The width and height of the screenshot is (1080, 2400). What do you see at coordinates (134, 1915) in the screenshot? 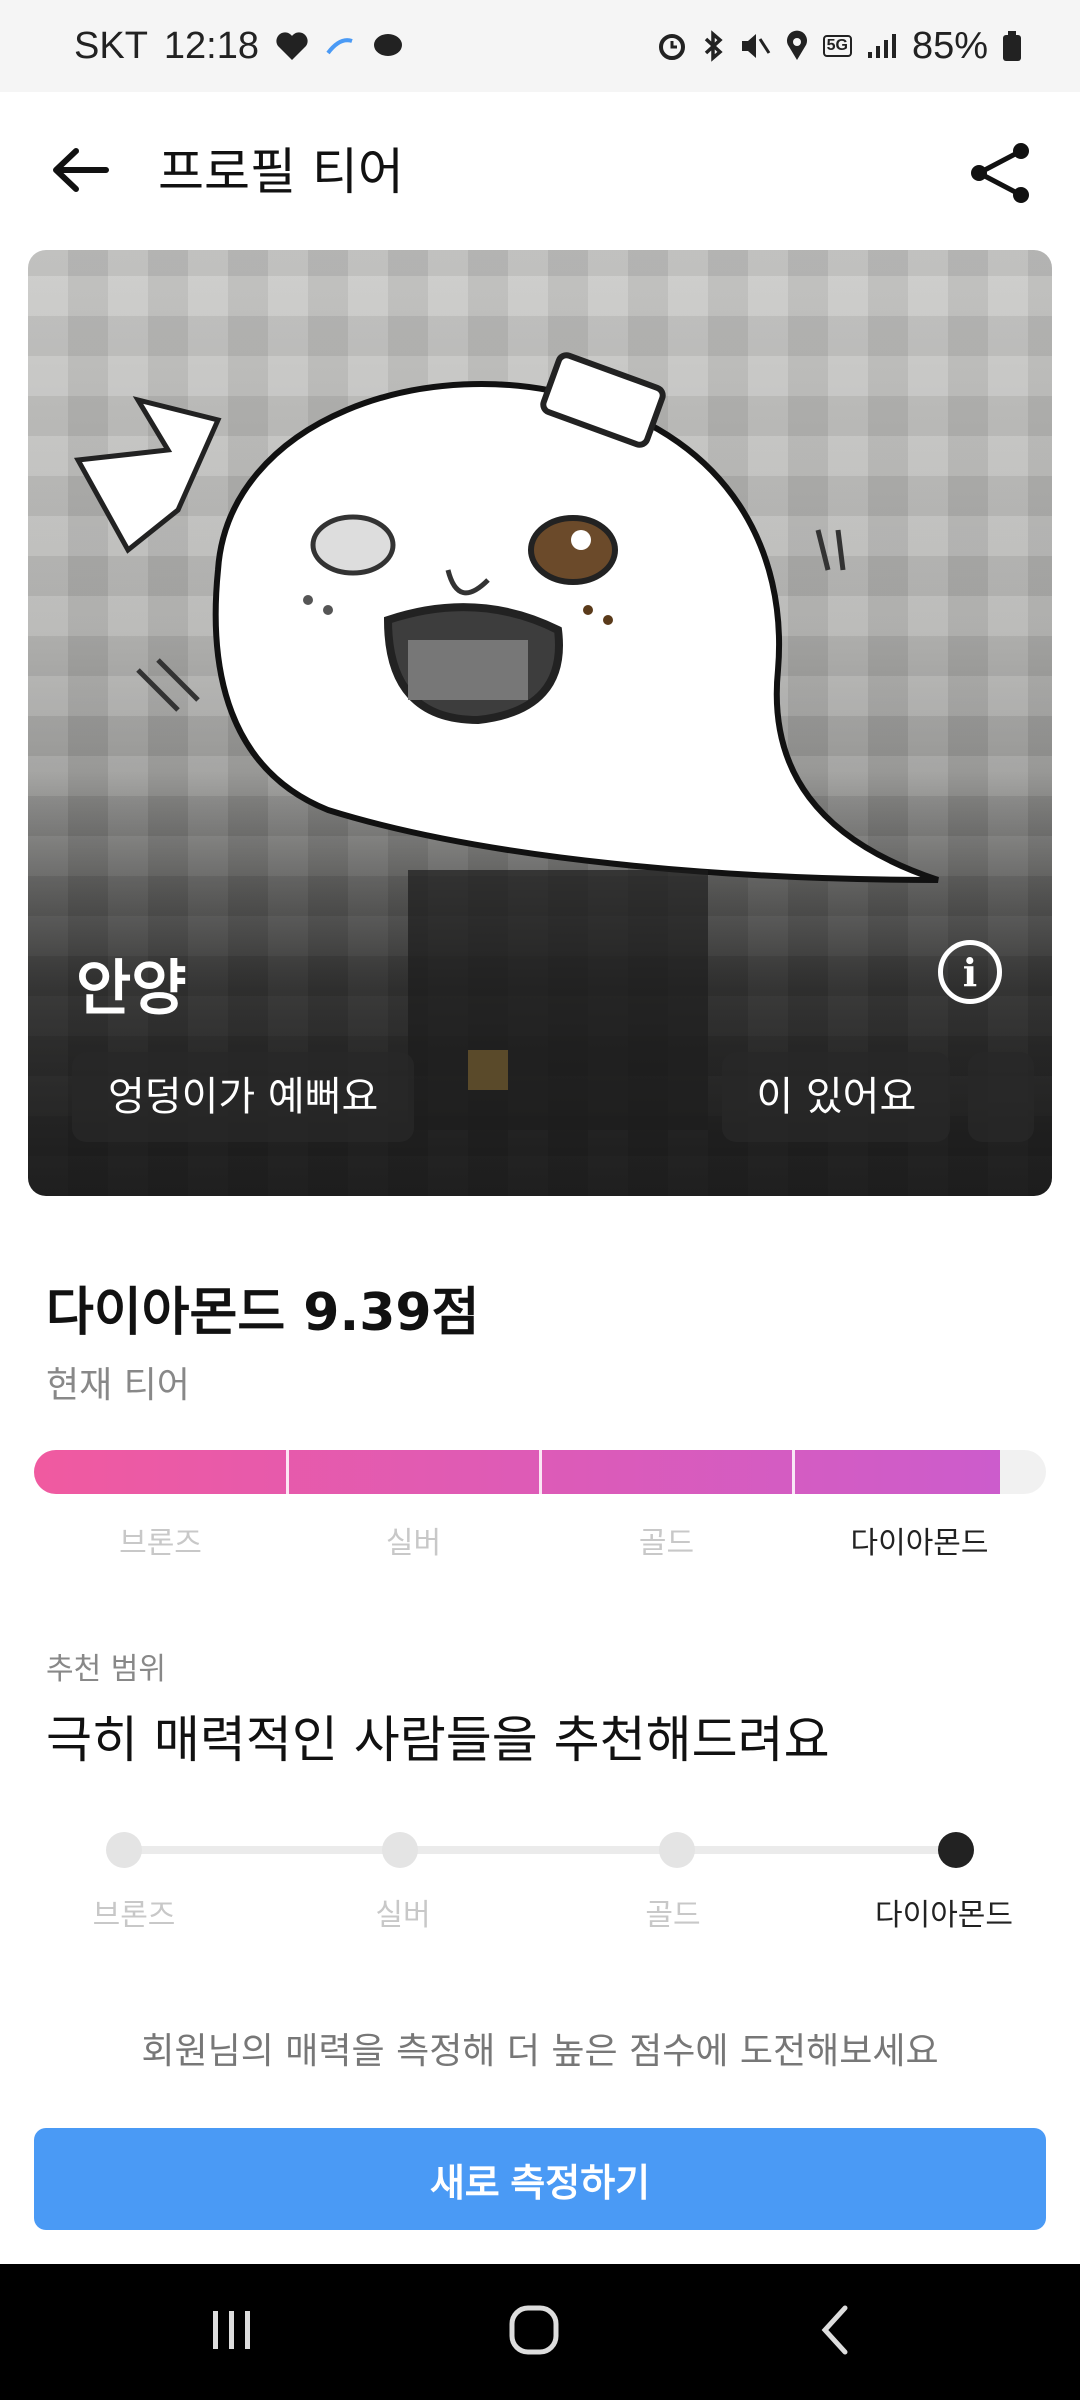
I see `range-step-label: 브론즈` at bounding box center [134, 1915].